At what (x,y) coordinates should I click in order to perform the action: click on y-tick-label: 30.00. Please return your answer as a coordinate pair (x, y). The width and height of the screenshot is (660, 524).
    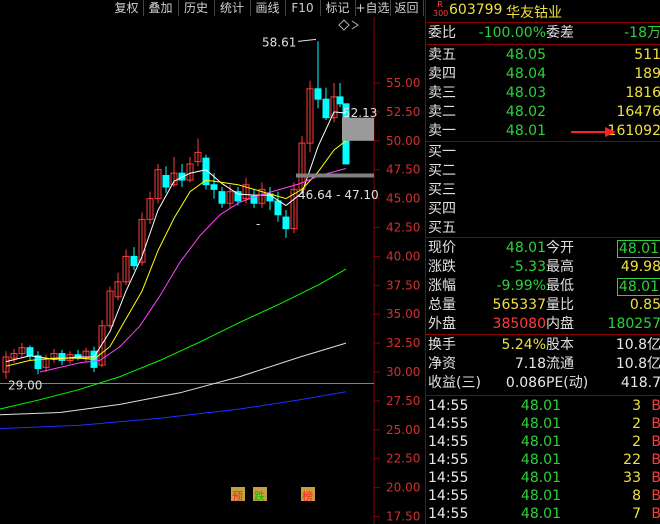
    Looking at the image, I should click on (403, 372).